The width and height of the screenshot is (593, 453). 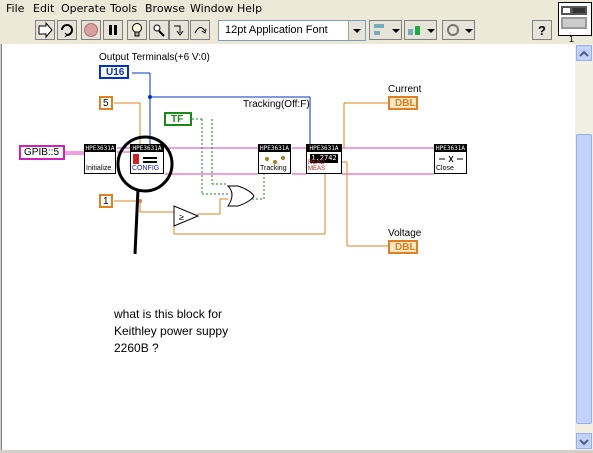 I want to click on step-into-icon, so click(x=179, y=30).